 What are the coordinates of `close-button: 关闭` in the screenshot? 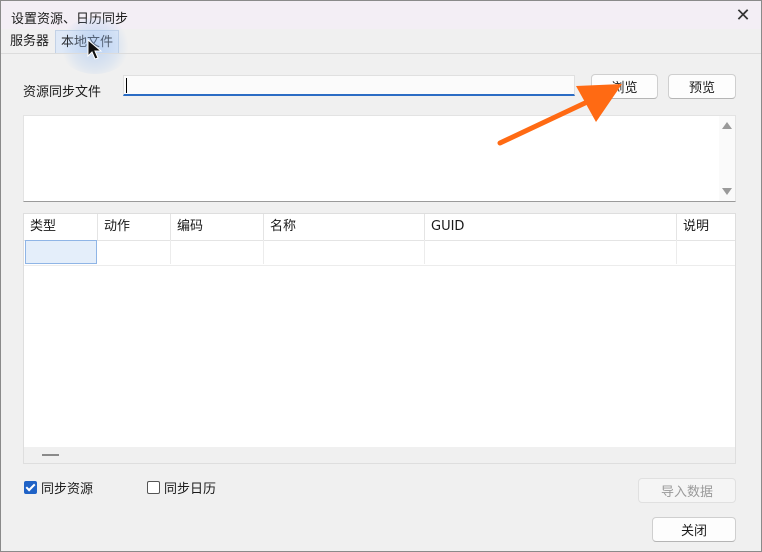 It's located at (694, 529).